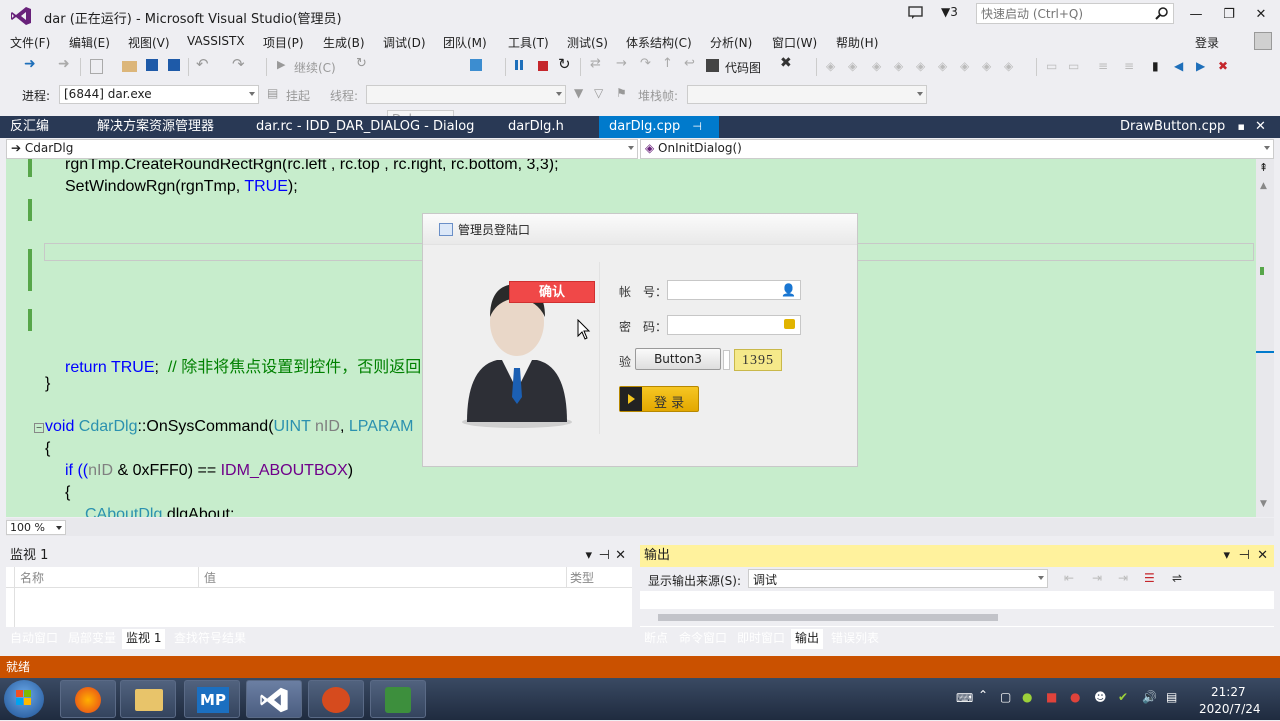 The image size is (1280, 721). What do you see at coordinates (536, 127) in the screenshot?
I see `tab-dardlg-h: darDlg.h` at bounding box center [536, 127].